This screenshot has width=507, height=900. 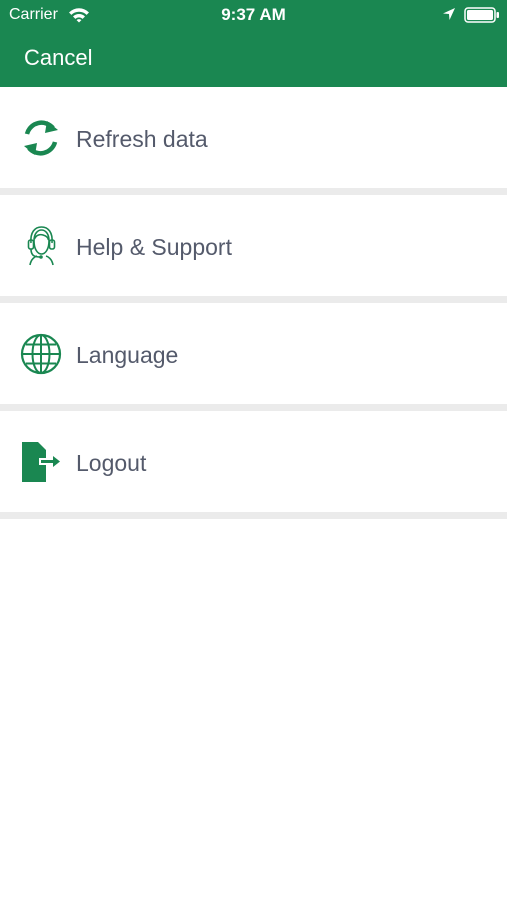 I want to click on battery-icon, so click(x=481, y=15).